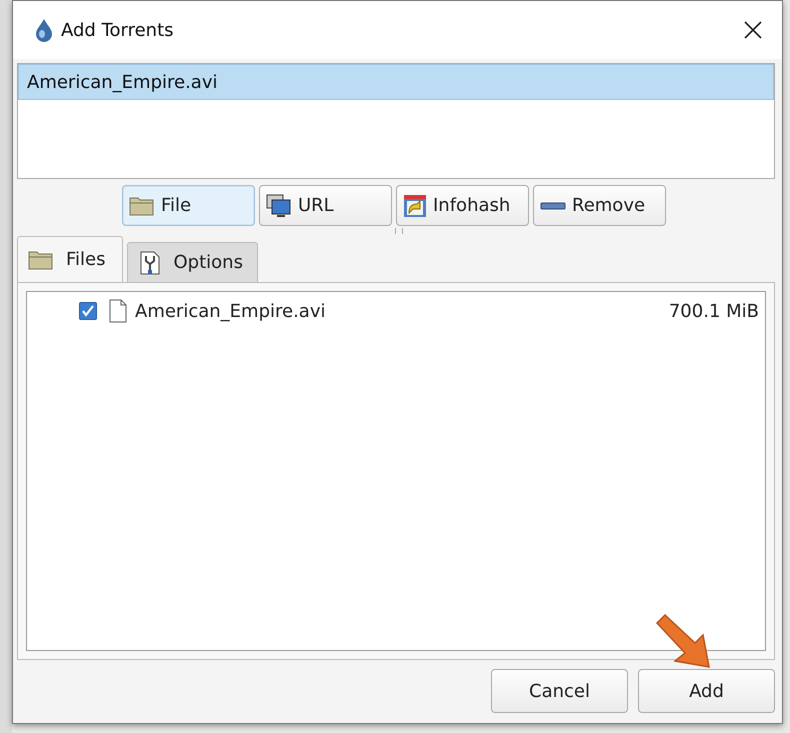  I want to click on water-drop-icon, so click(44, 30).